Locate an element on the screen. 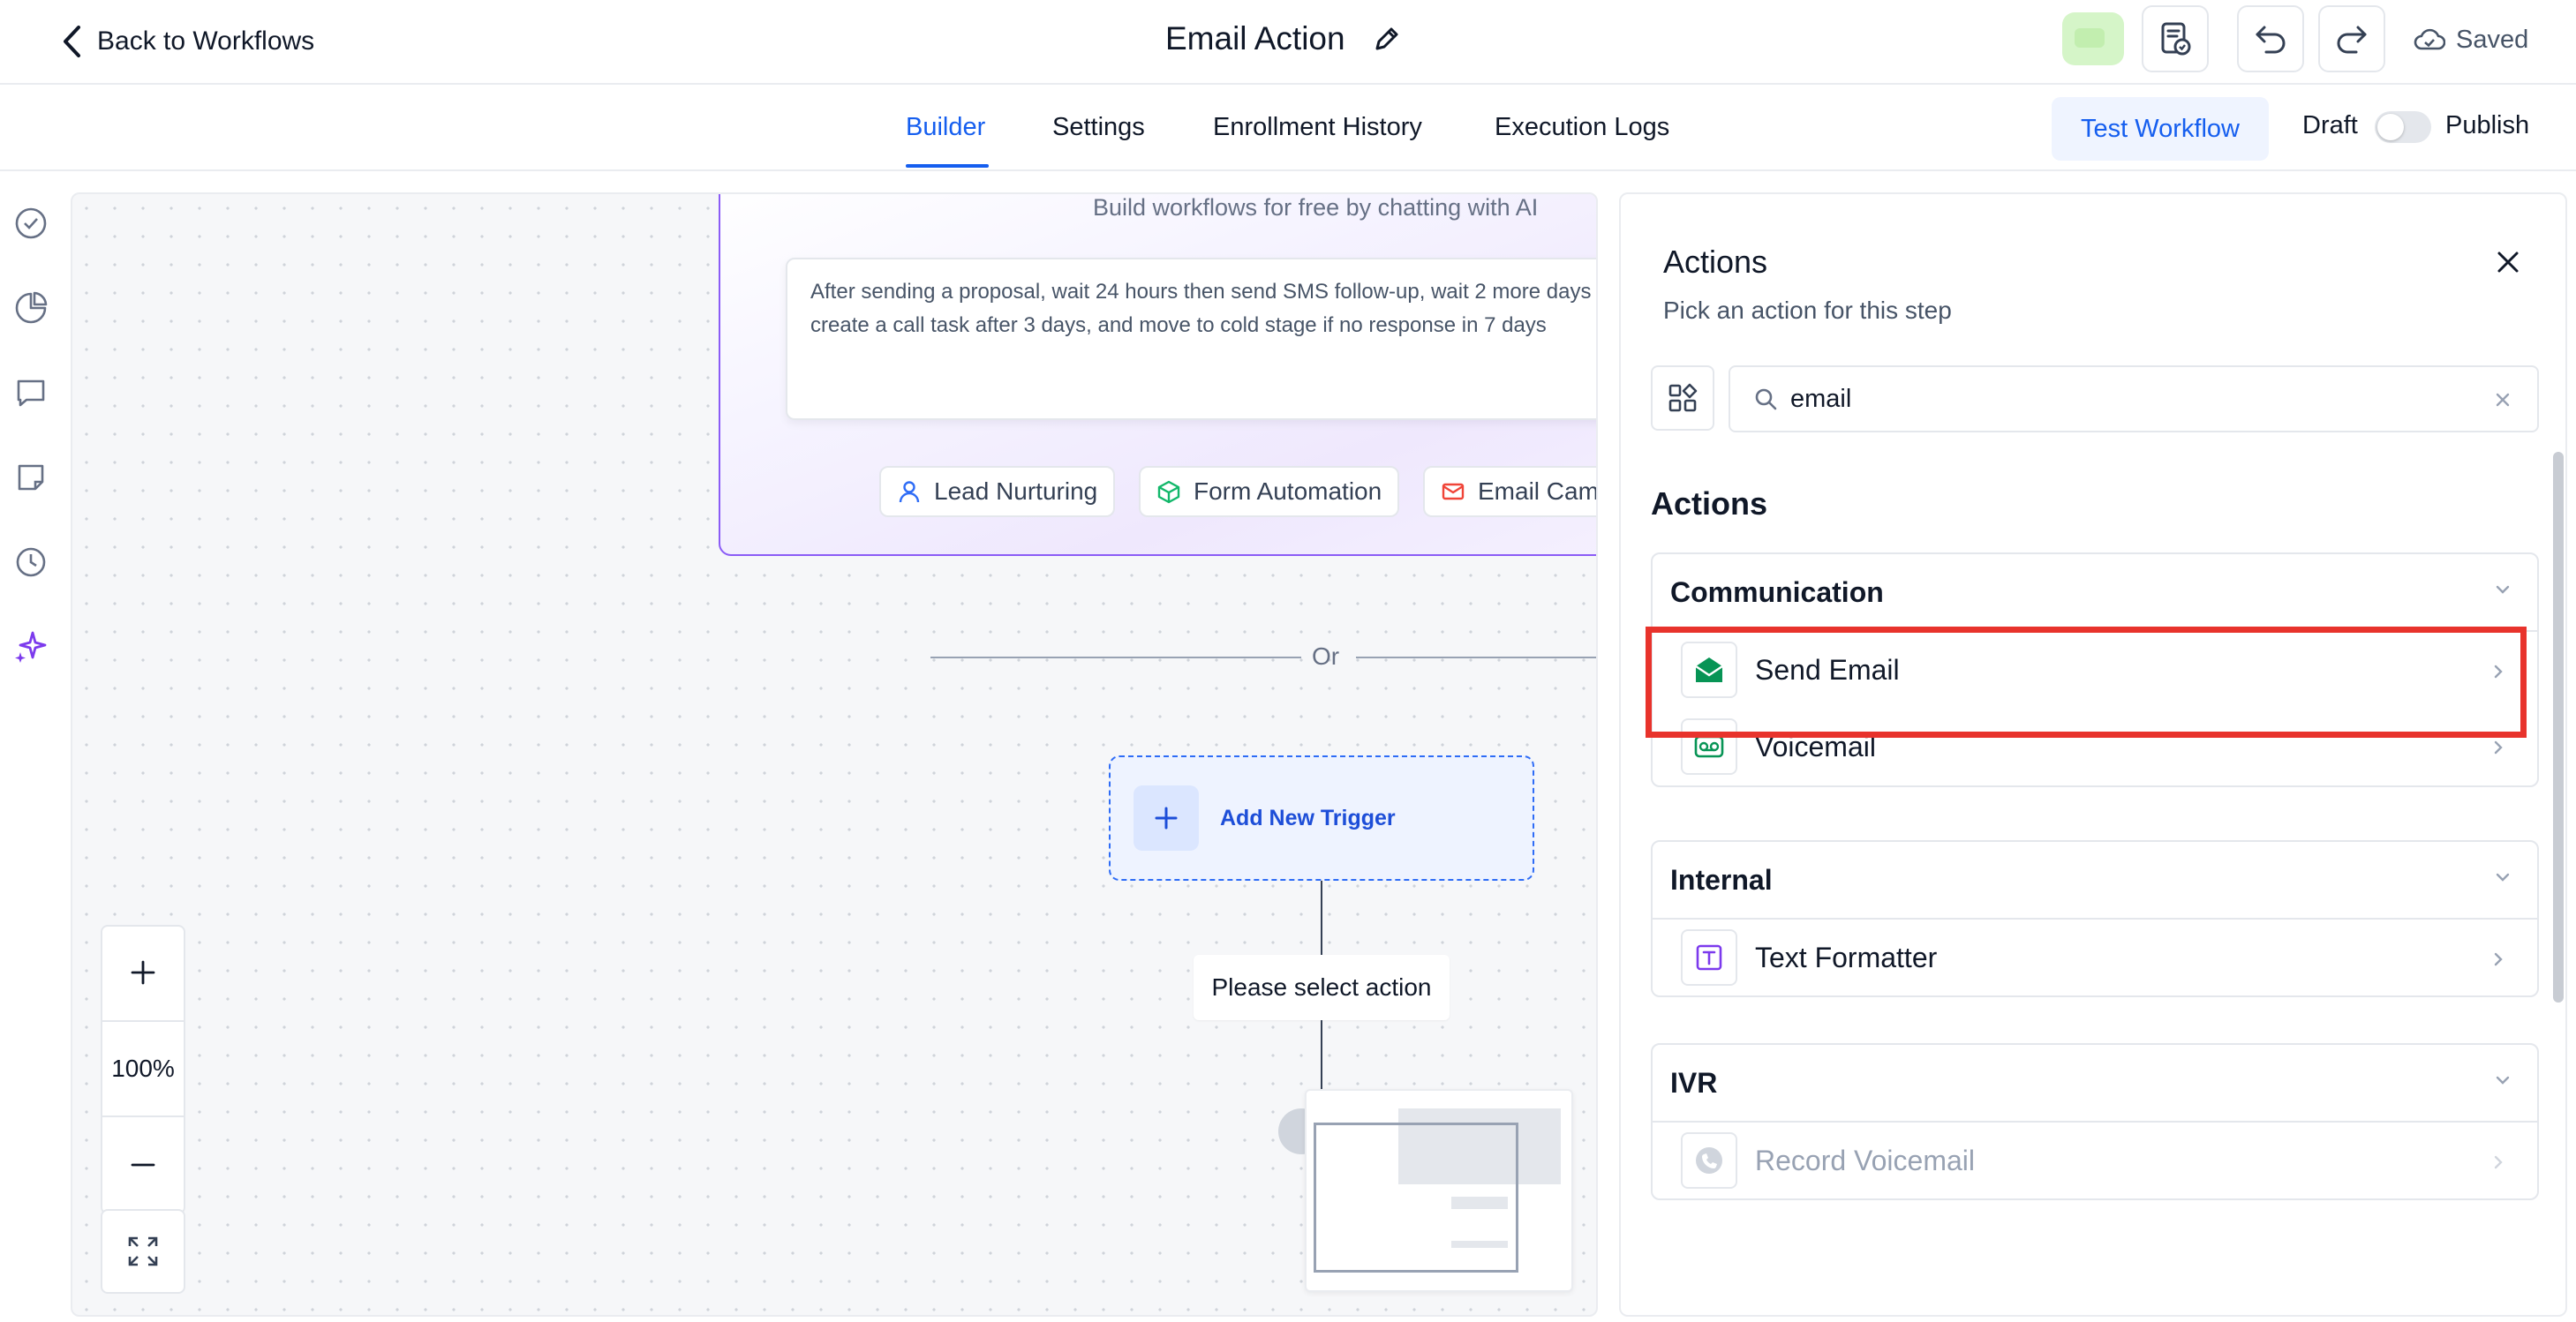 Image resolution: width=2576 pixels, height=1322 pixels. zoom-level: 100% is located at coordinates (143, 1068).